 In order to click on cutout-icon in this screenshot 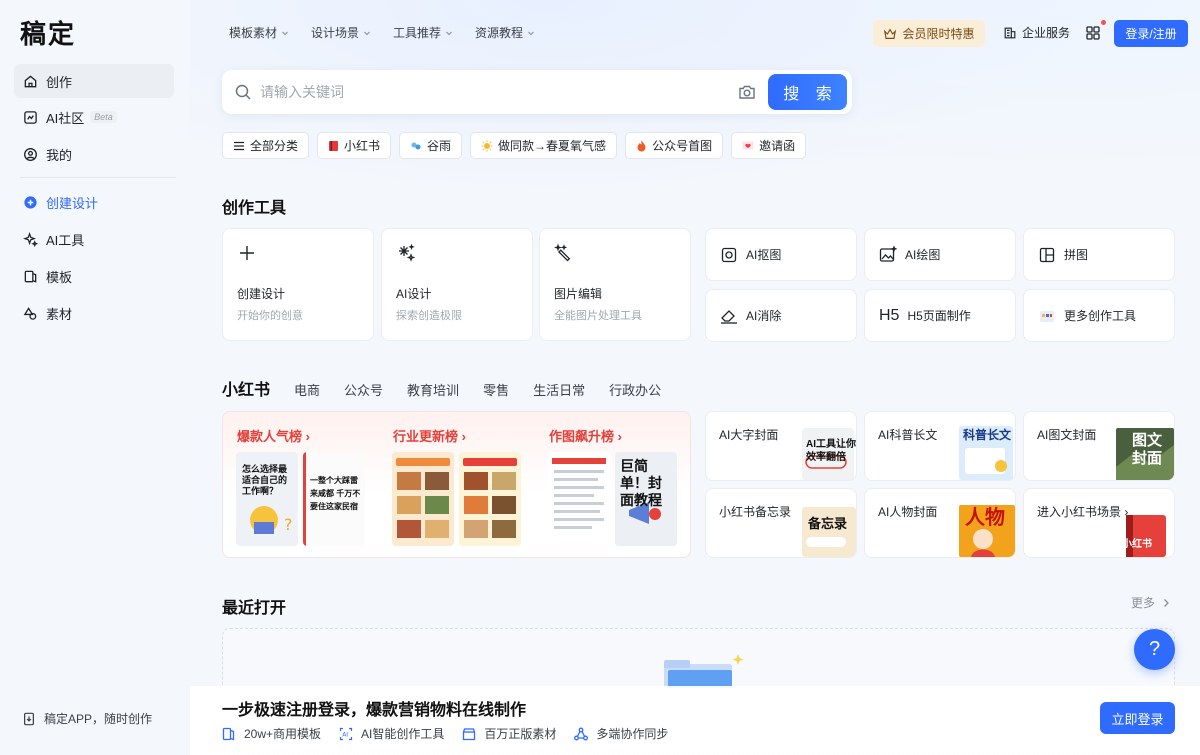, I will do `click(729, 255)`.